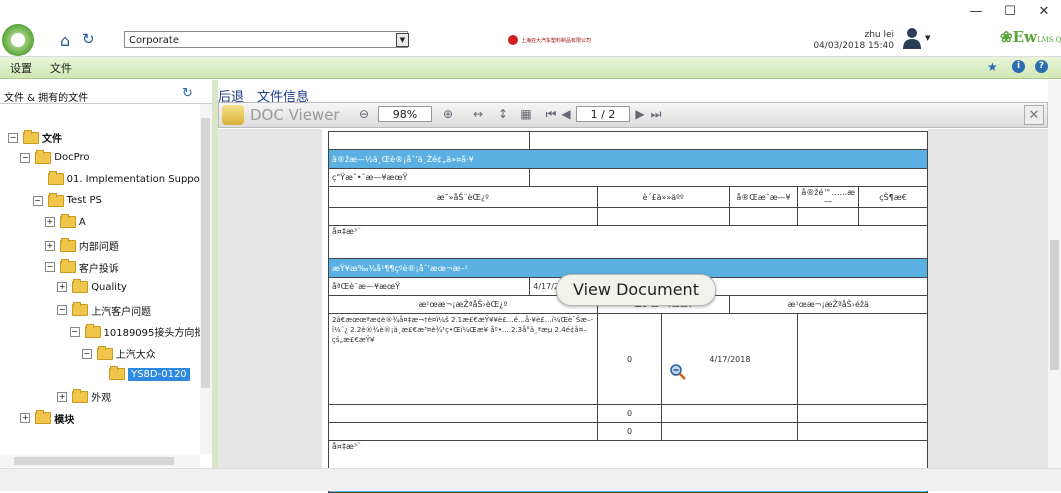  What do you see at coordinates (72, 158) in the screenshot?
I see `tree-item-label: DocPro` at bounding box center [72, 158].